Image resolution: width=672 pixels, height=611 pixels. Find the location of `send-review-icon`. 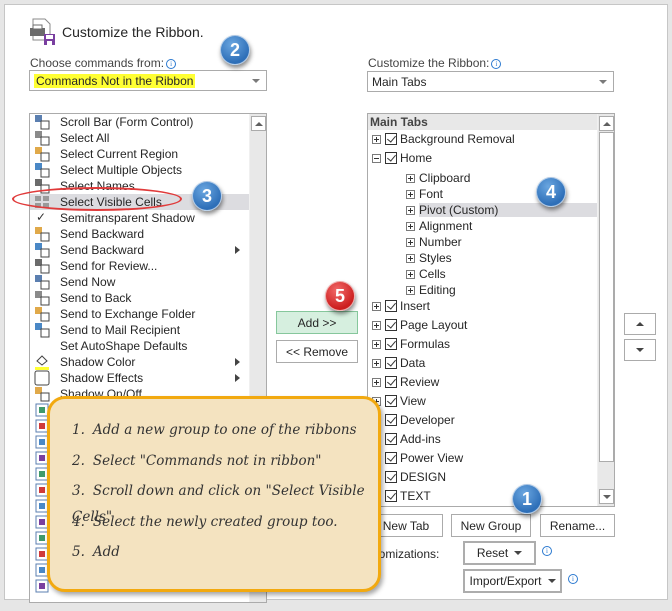

send-review-icon is located at coordinates (42, 266).